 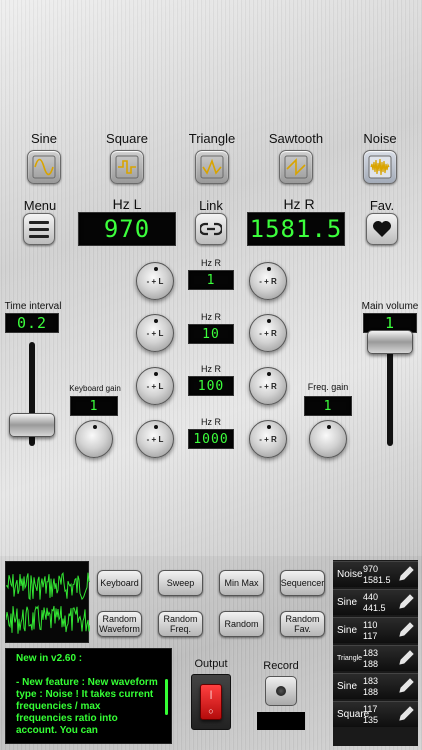 What do you see at coordinates (127, 138) in the screenshot?
I see `waveform-label-square: Square` at bounding box center [127, 138].